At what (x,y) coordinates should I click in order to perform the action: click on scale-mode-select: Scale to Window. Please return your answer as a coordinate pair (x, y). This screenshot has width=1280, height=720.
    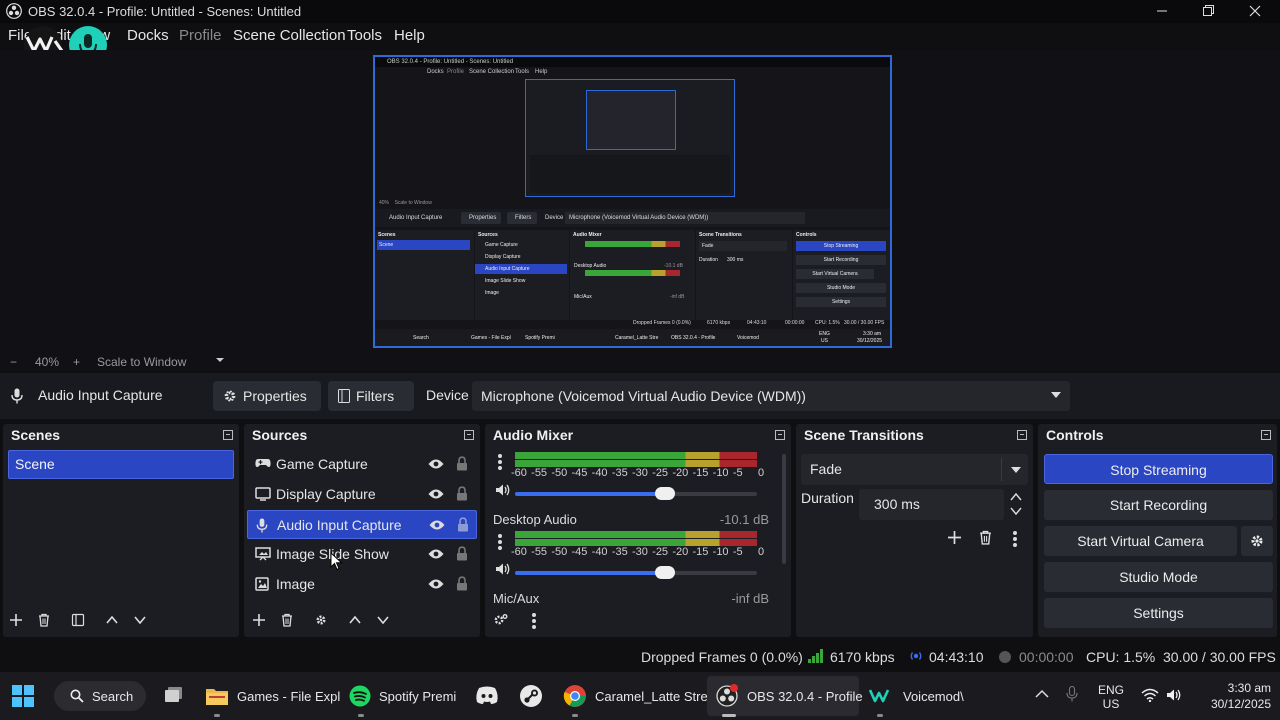
    Looking at the image, I should click on (141, 362).